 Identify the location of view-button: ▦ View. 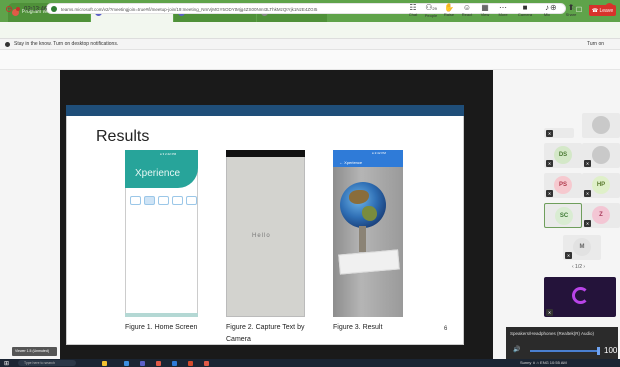
(485, 10).